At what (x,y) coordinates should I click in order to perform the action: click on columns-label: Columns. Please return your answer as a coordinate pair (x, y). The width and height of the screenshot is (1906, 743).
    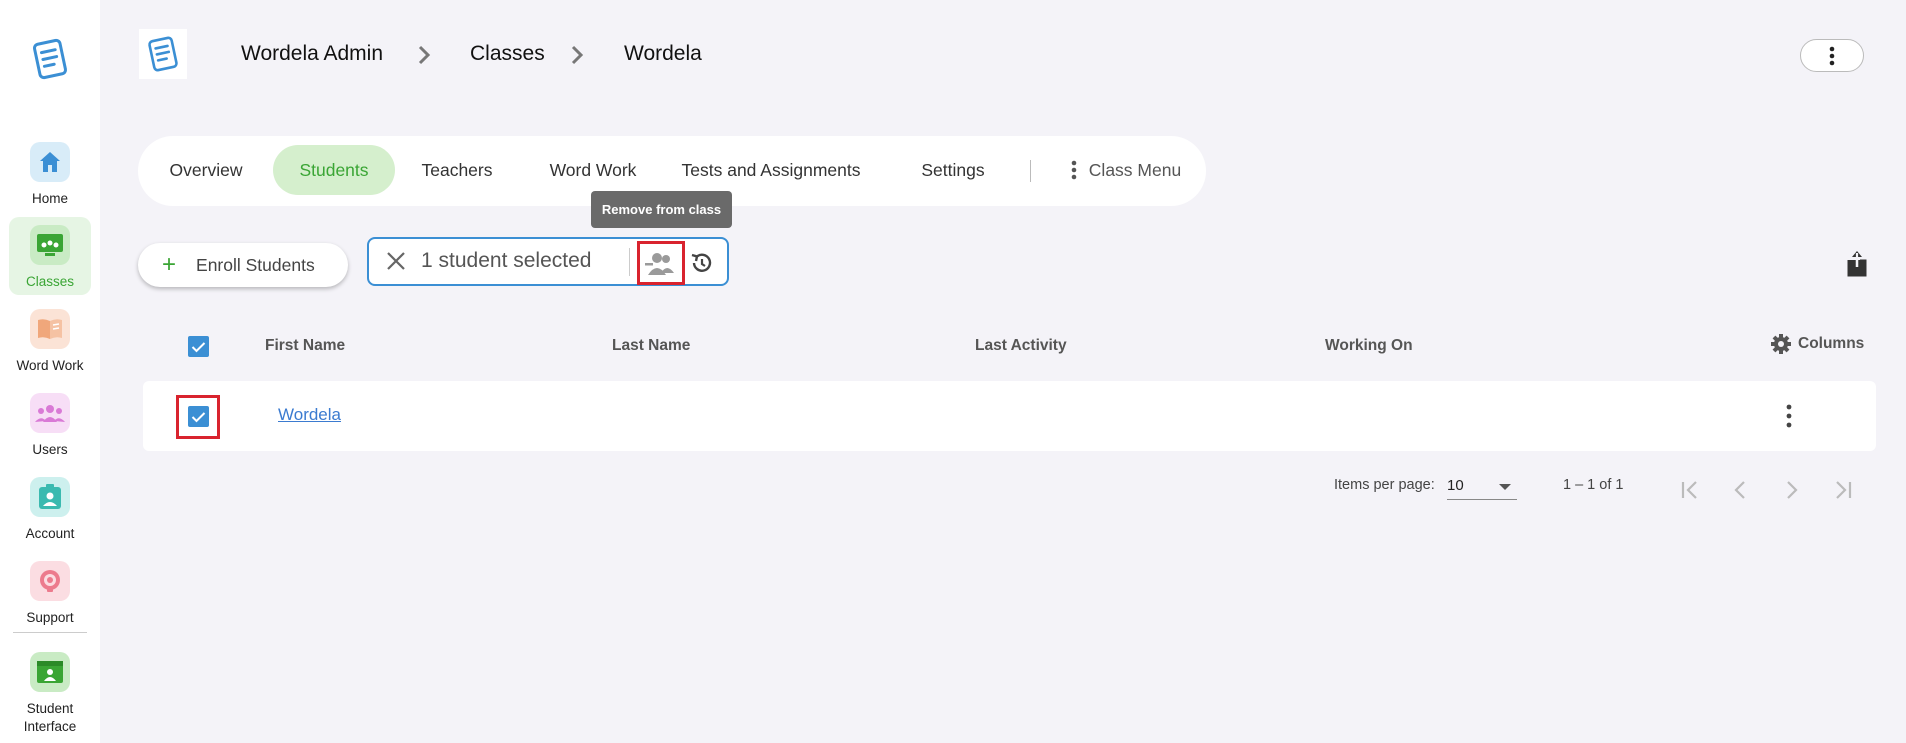
    Looking at the image, I should click on (1831, 343).